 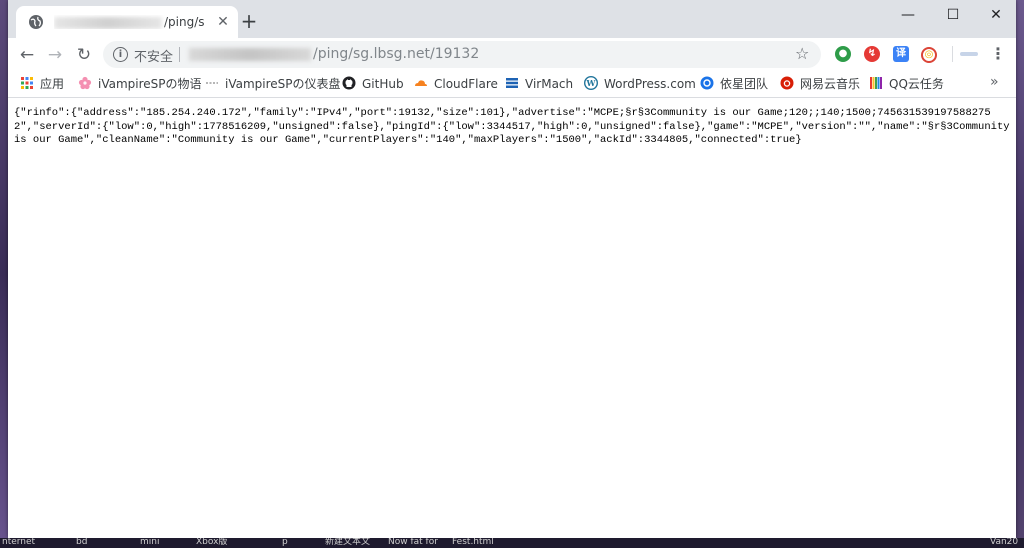 I want to click on bookmark-item-virmach: VirMach, so click(x=539, y=84).